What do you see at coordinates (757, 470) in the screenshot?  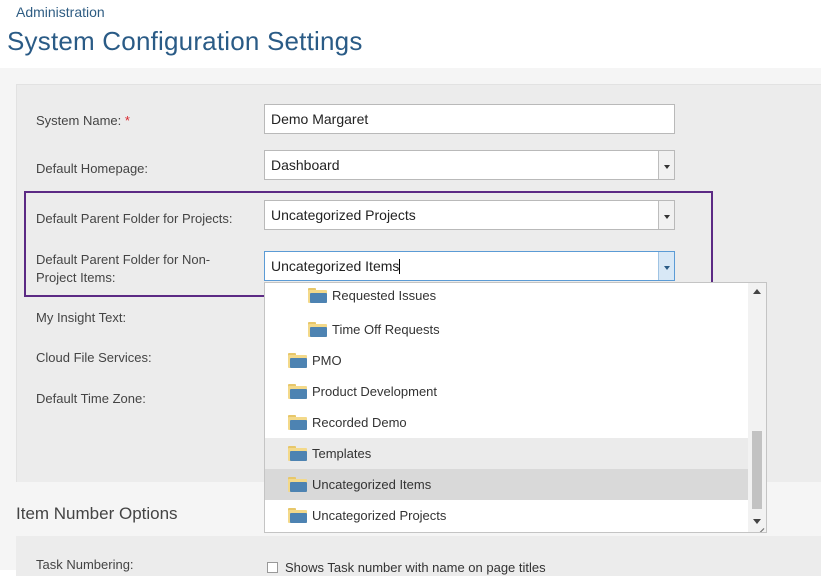 I see `scroll-thumb` at bounding box center [757, 470].